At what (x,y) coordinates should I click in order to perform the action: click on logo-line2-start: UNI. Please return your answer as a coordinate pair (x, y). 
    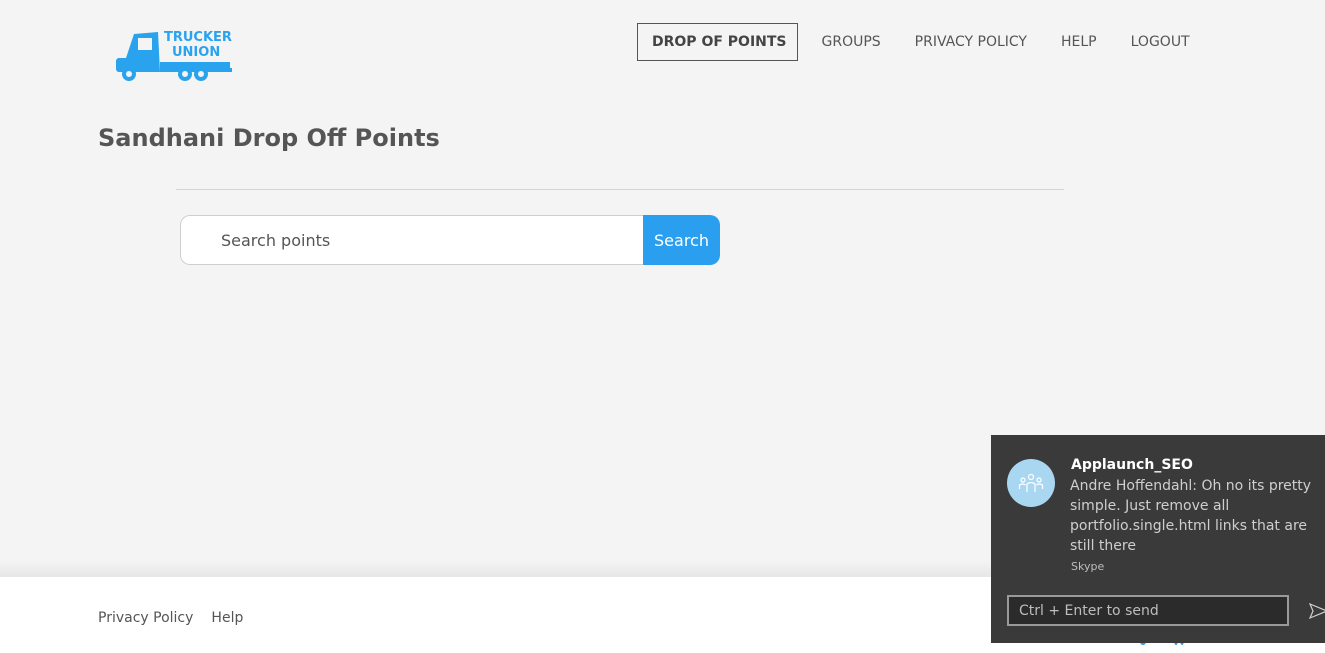
    Looking at the image, I should click on (185, 52).